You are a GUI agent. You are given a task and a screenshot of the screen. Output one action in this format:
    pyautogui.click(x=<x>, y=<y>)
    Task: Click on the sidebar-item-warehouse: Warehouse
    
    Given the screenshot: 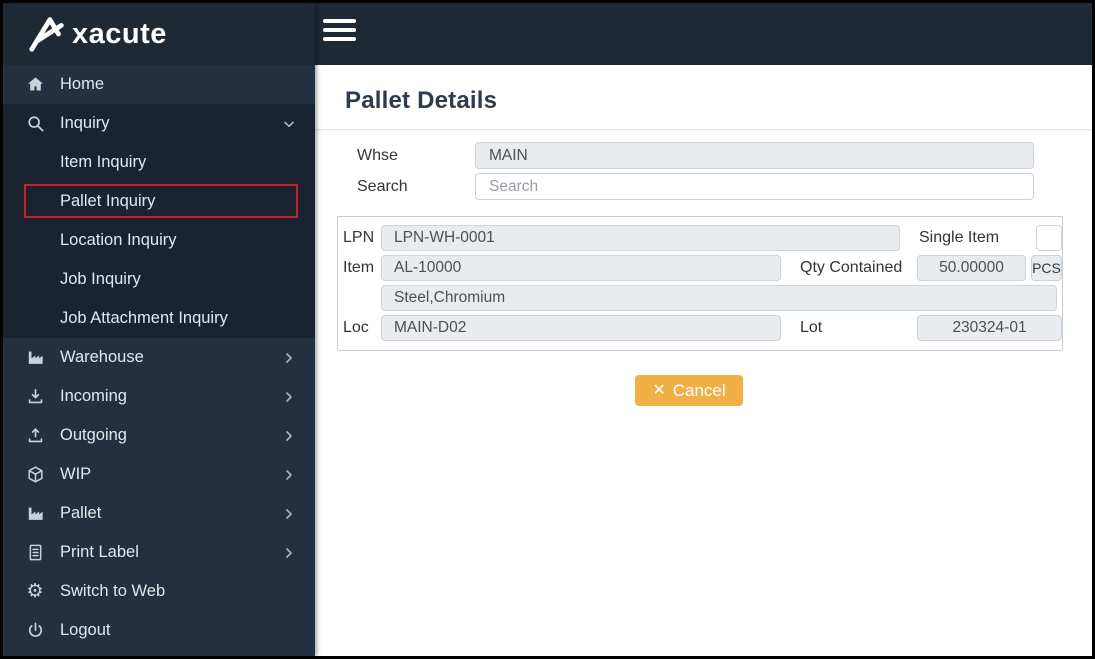 What is the action you would take?
    pyautogui.click(x=159, y=357)
    